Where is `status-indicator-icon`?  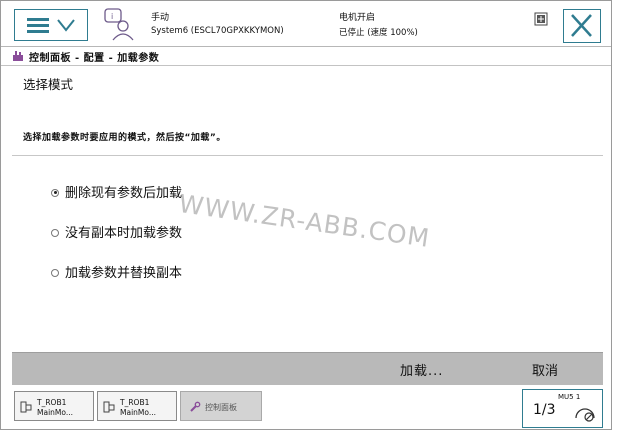
status-indicator-icon is located at coordinates (541, 19).